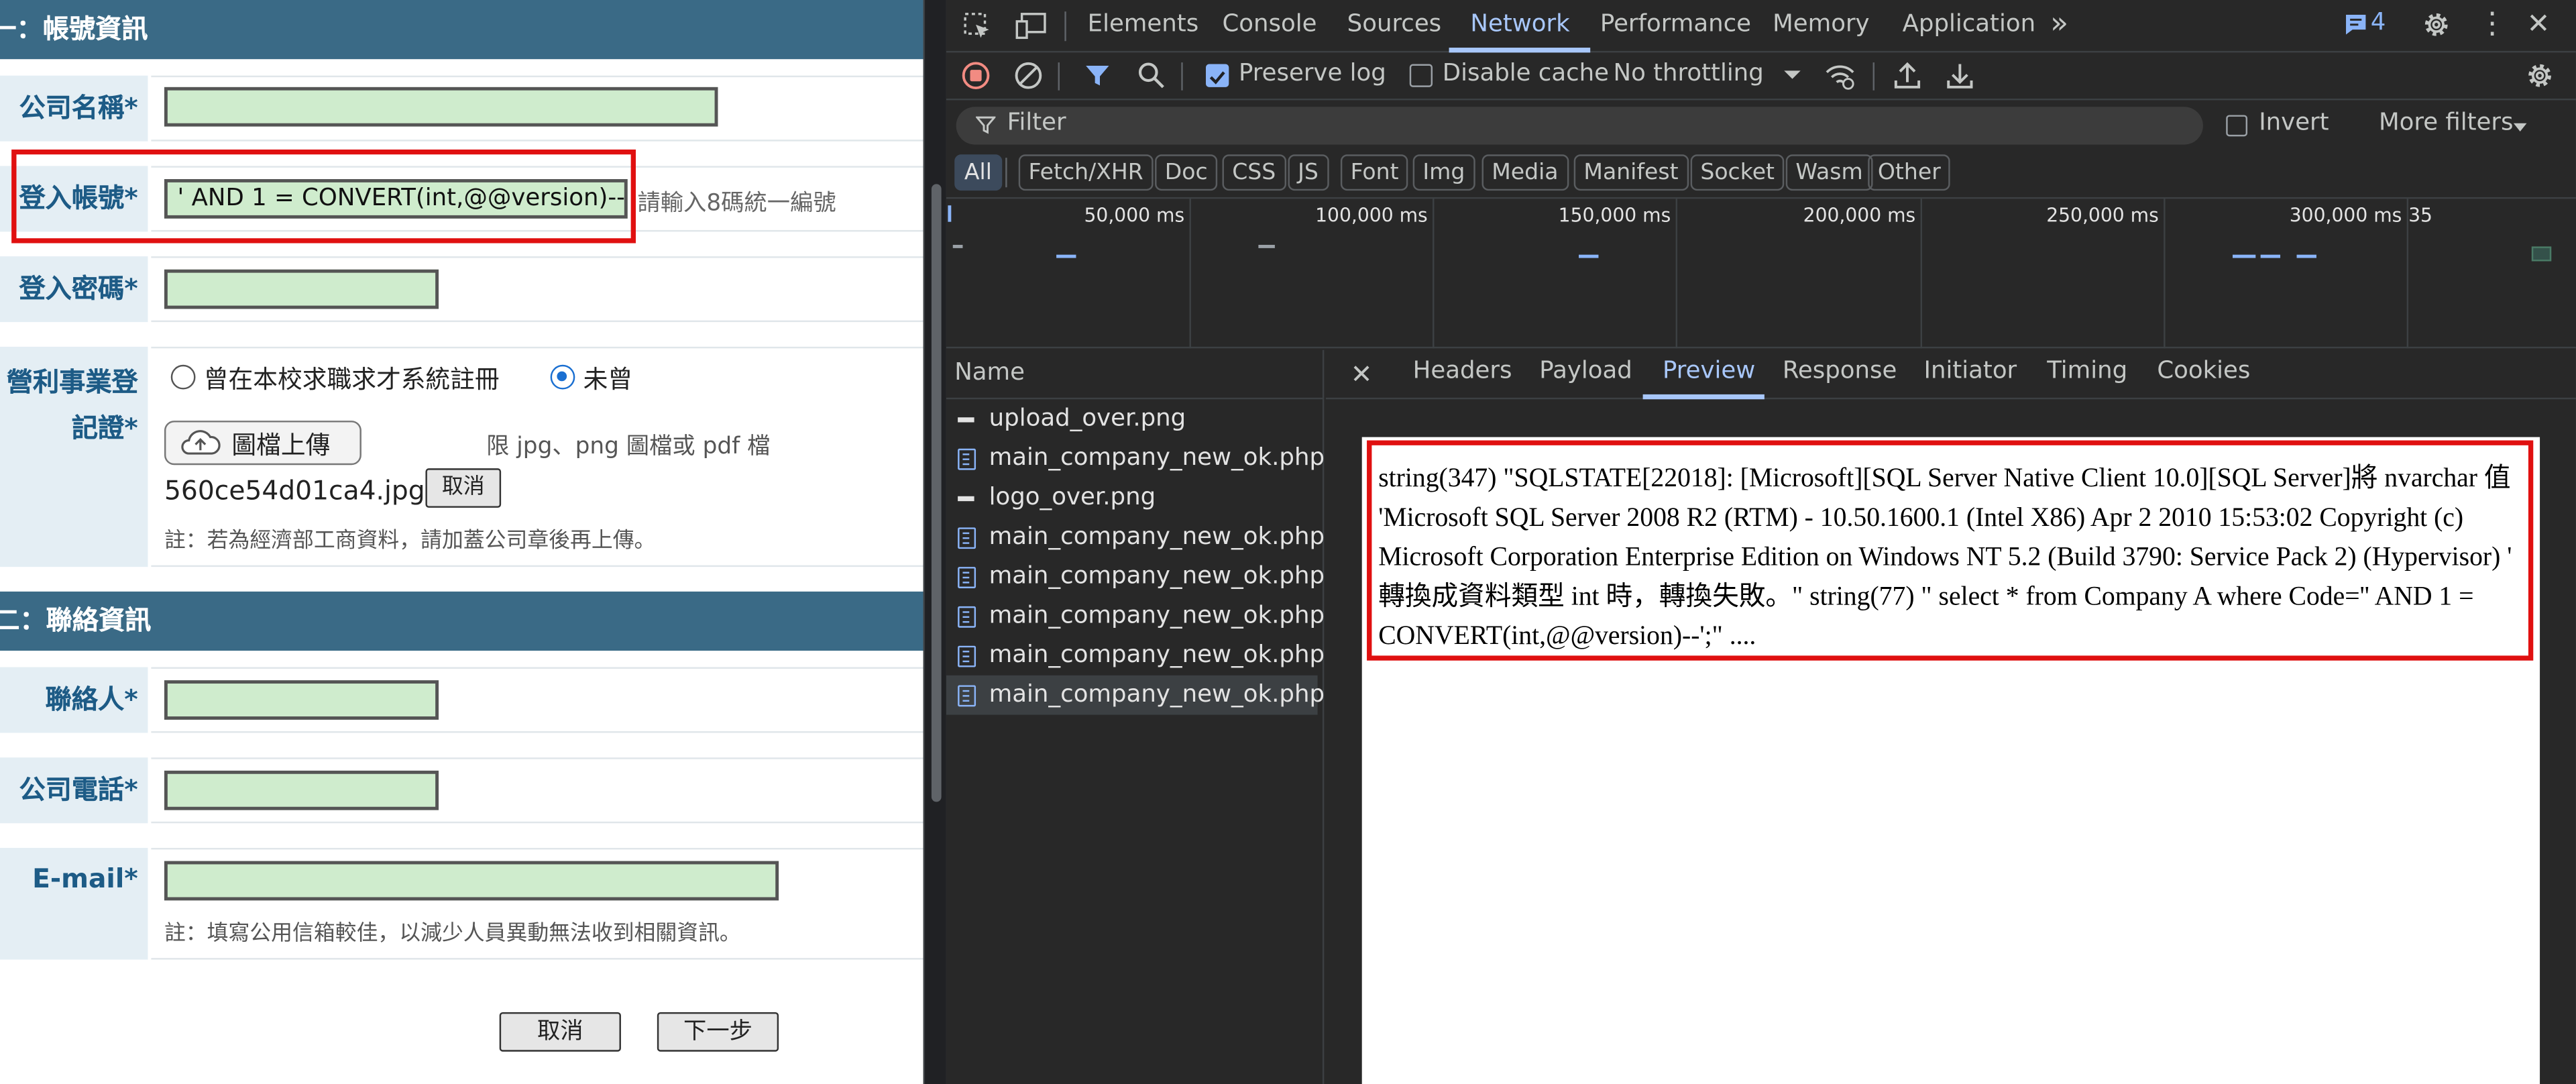 This screenshot has height=1084, width=2576. I want to click on upload-button: 圖檔上傳, so click(262, 443).